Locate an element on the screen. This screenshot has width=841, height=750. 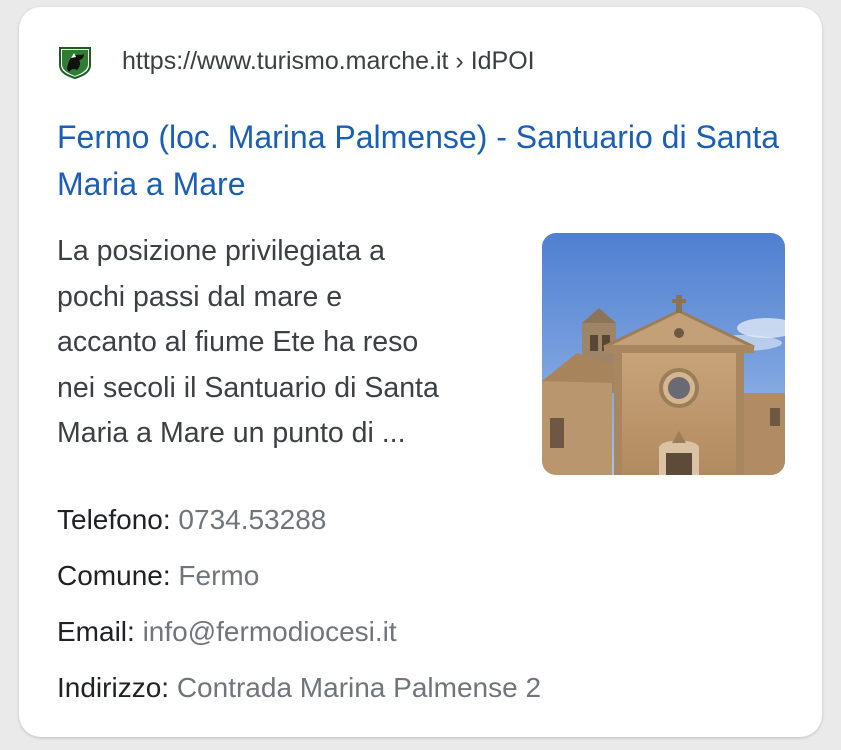
fact-address: Indirizzo: Contrada Marina Palmense 2 is located at coordinates (427, 695).